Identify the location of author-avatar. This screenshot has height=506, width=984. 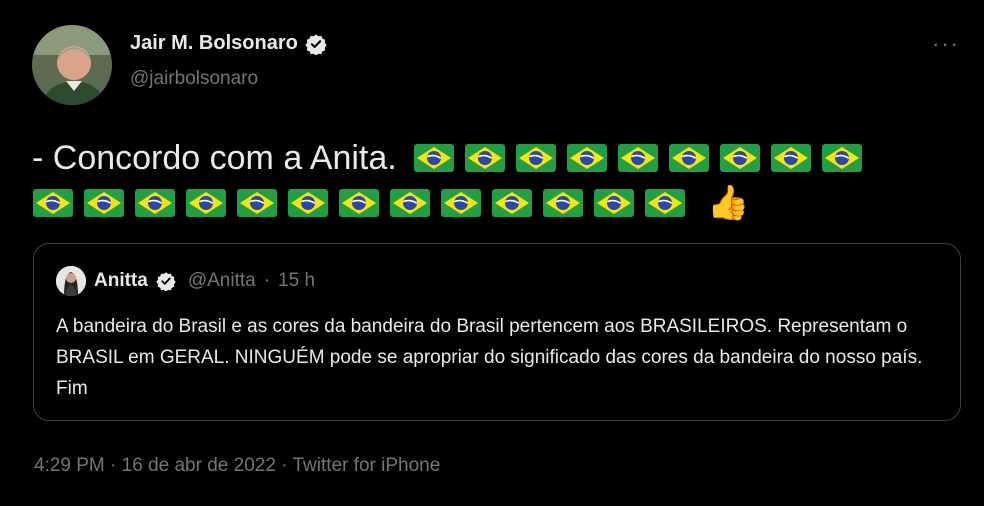
(72, 65).